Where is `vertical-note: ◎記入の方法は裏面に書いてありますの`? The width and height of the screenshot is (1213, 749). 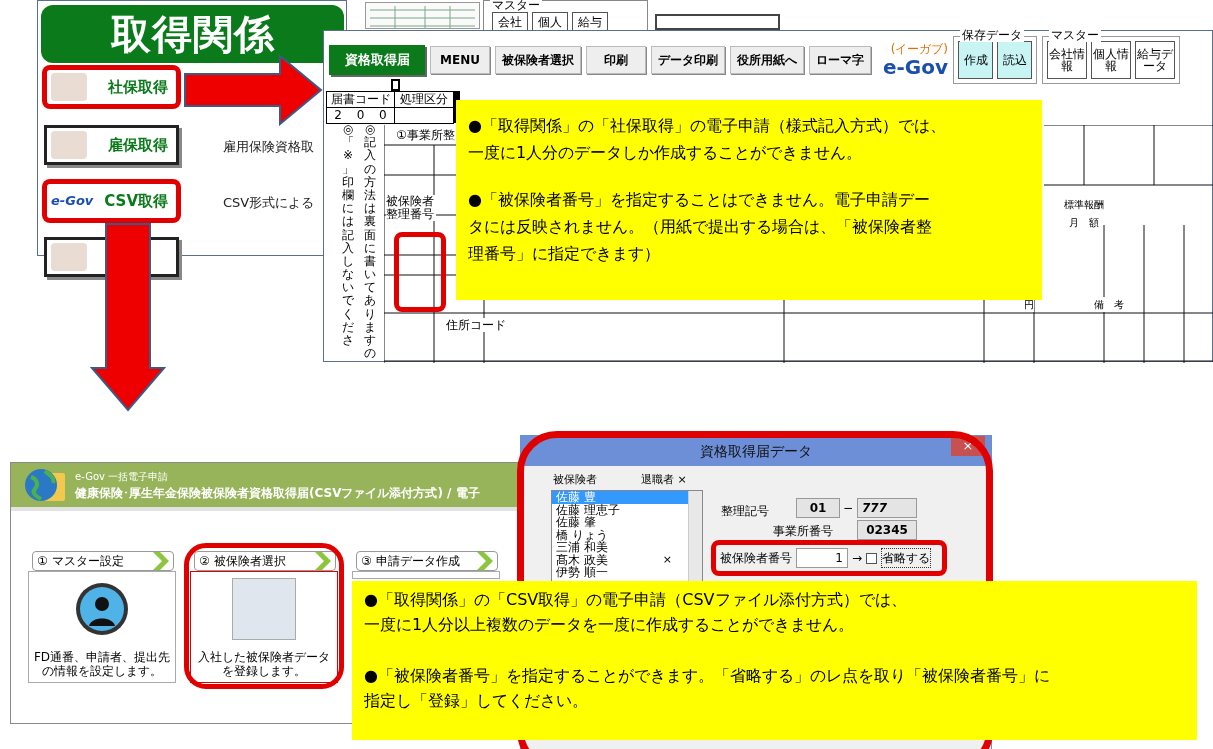 vertical-note: ◎記入の方法は裏面に書いてありますの is located at coordinates (370, 242).